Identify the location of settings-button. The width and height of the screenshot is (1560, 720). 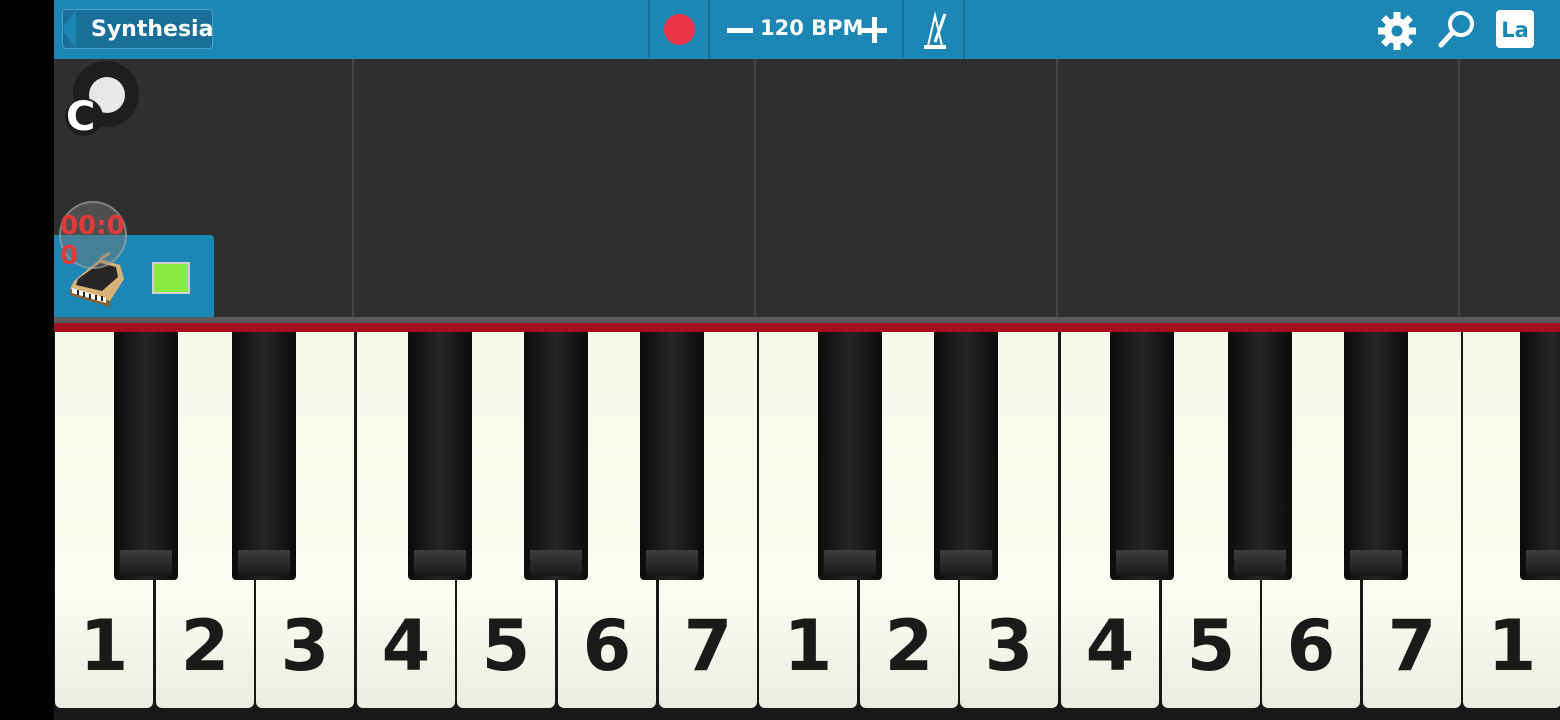
(1397, 31).